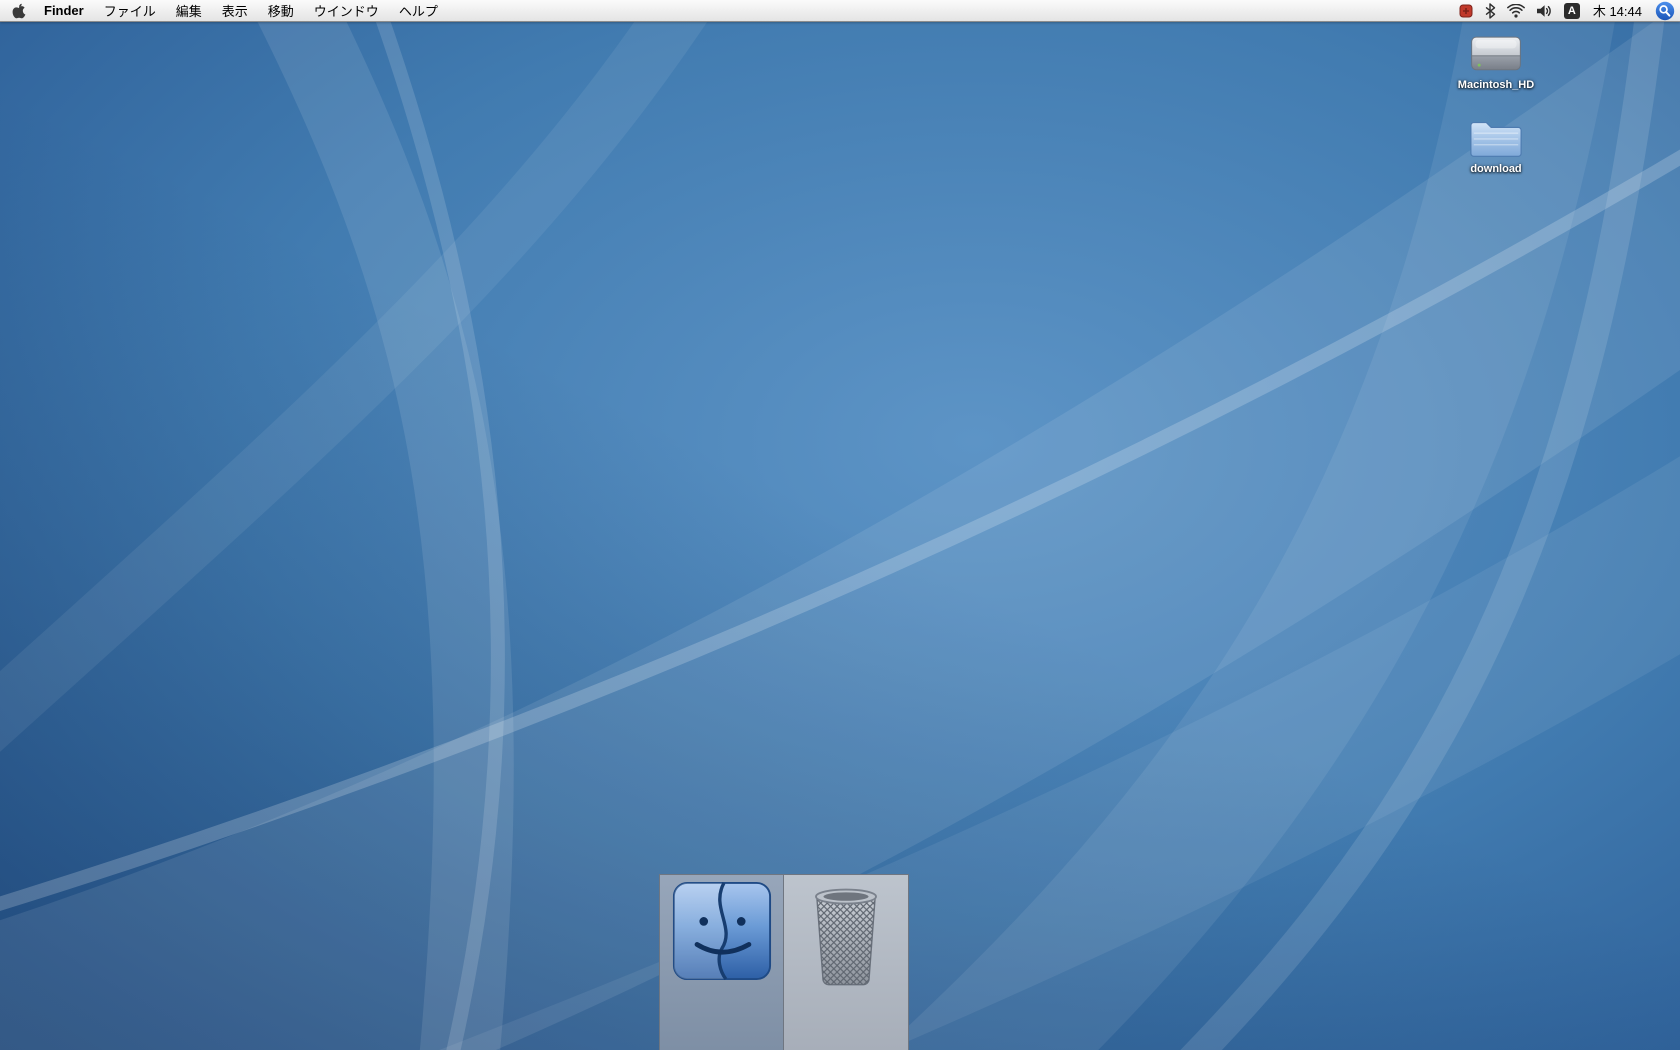  What do you see at coordinates (281, 10) in the screenshot?
I see `menu-go: 移動` at bounding box center [281, 10].